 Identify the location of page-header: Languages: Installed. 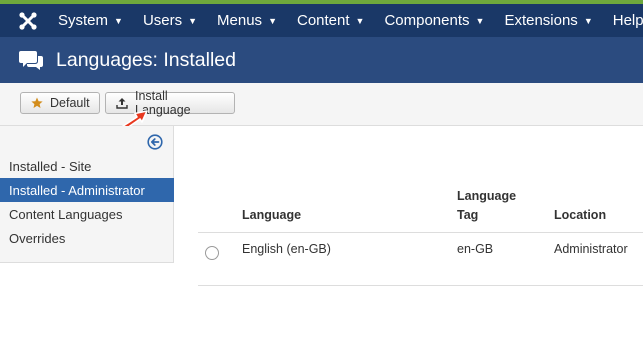
(321, 60).